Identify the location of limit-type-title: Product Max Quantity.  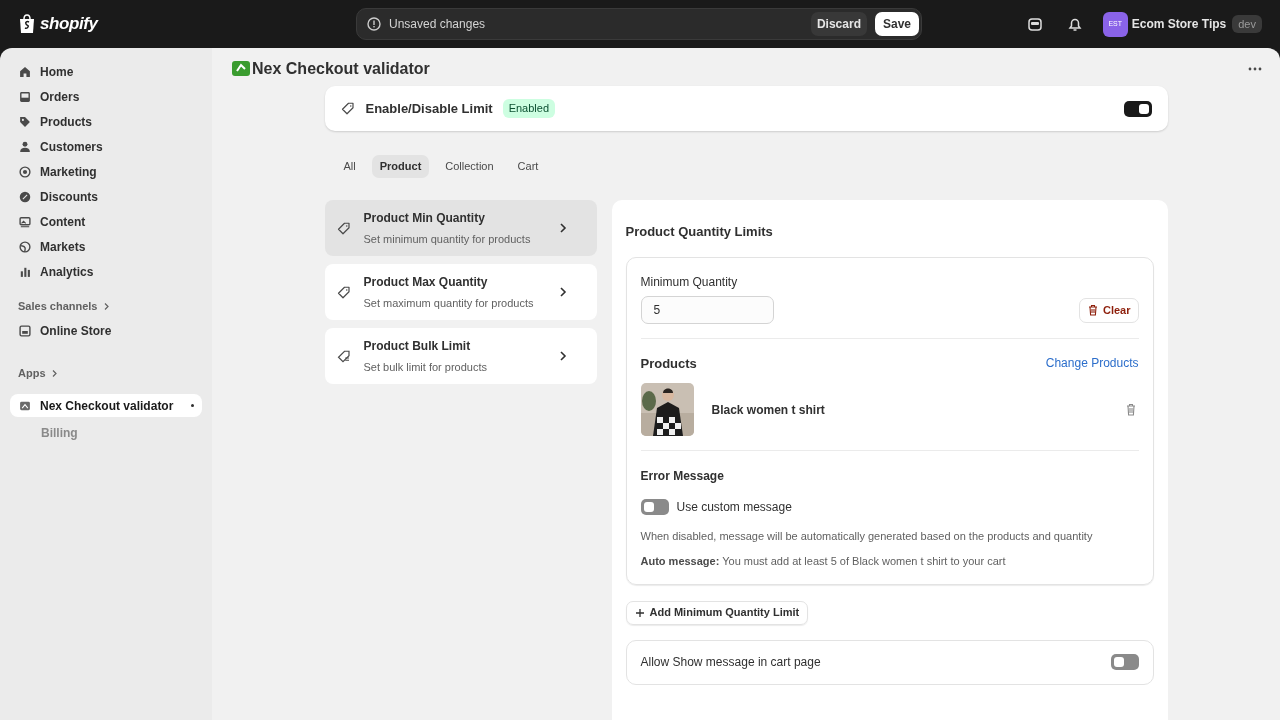
(426, 282).